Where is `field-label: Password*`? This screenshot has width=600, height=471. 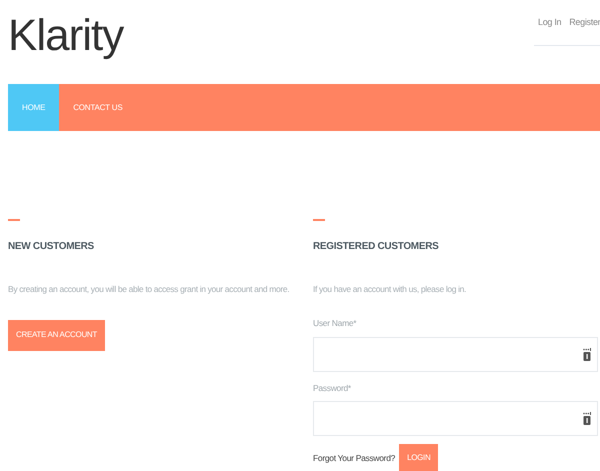 field-label: Password* is located at coordinates (332, 388).